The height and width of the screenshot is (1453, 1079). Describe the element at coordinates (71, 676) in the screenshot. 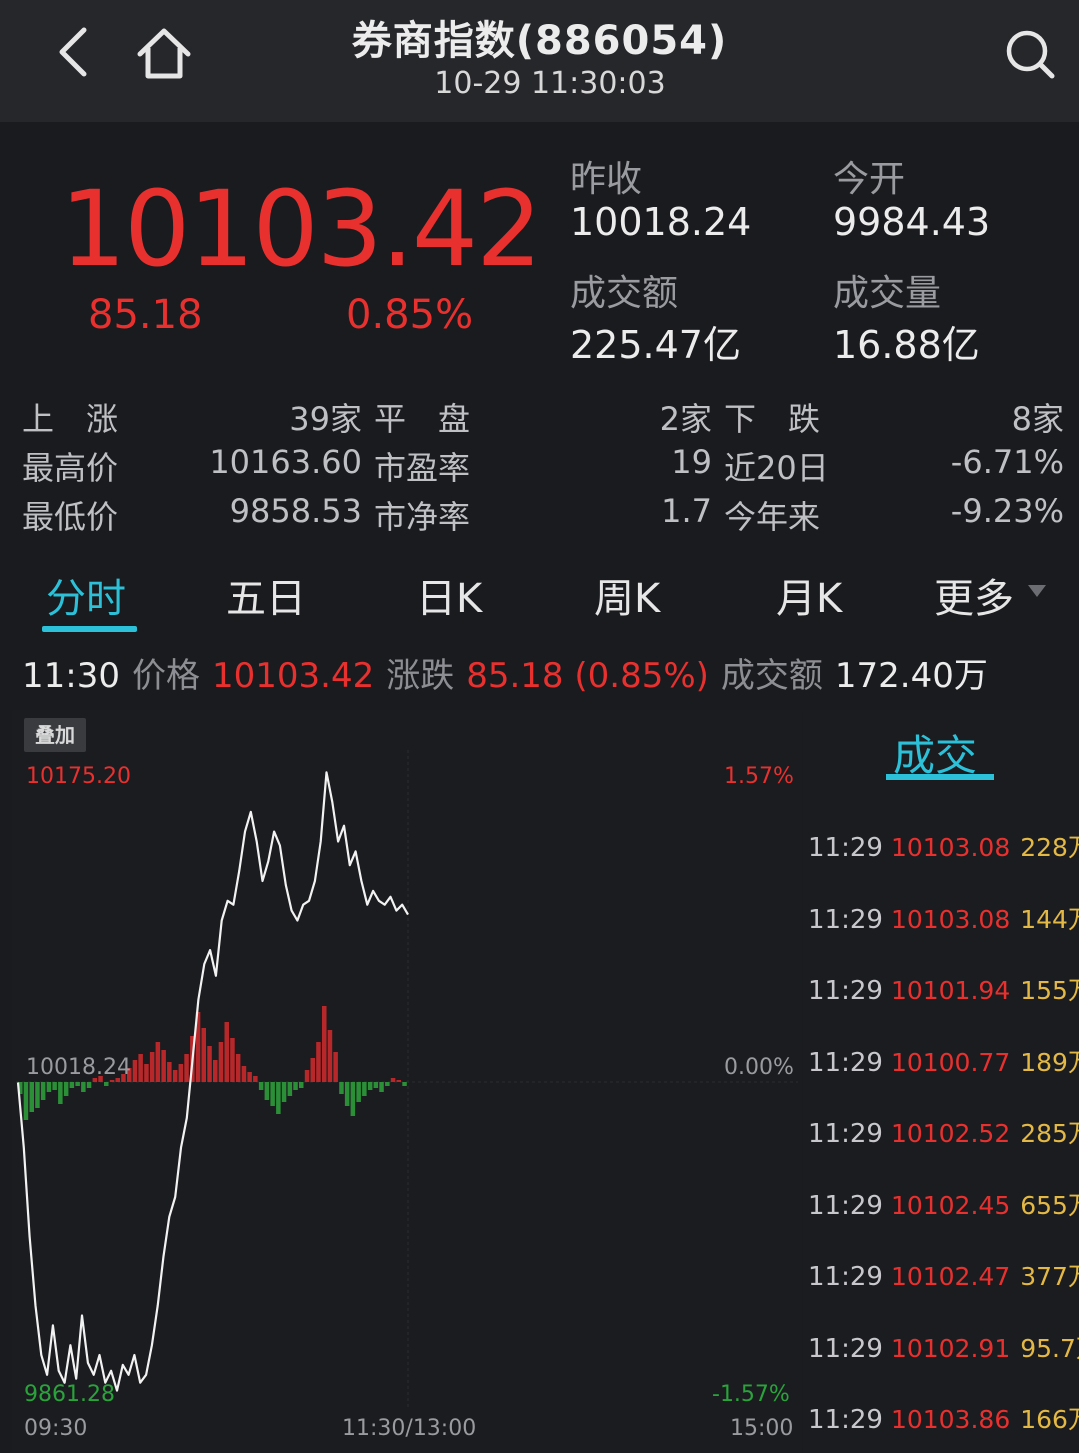

I see `info-time: 11:30` at that location.